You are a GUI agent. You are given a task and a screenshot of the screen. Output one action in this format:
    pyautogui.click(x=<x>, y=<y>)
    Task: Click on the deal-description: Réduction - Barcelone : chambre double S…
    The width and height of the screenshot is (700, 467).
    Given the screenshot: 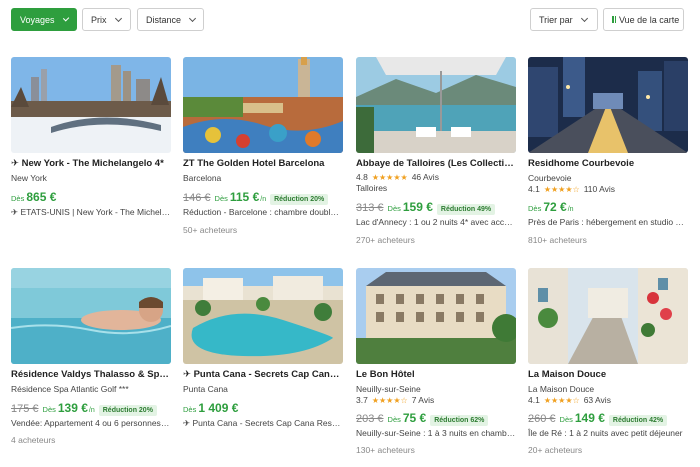 What is the action you would take?
    pyautogui.click(x=263, y=212)
    